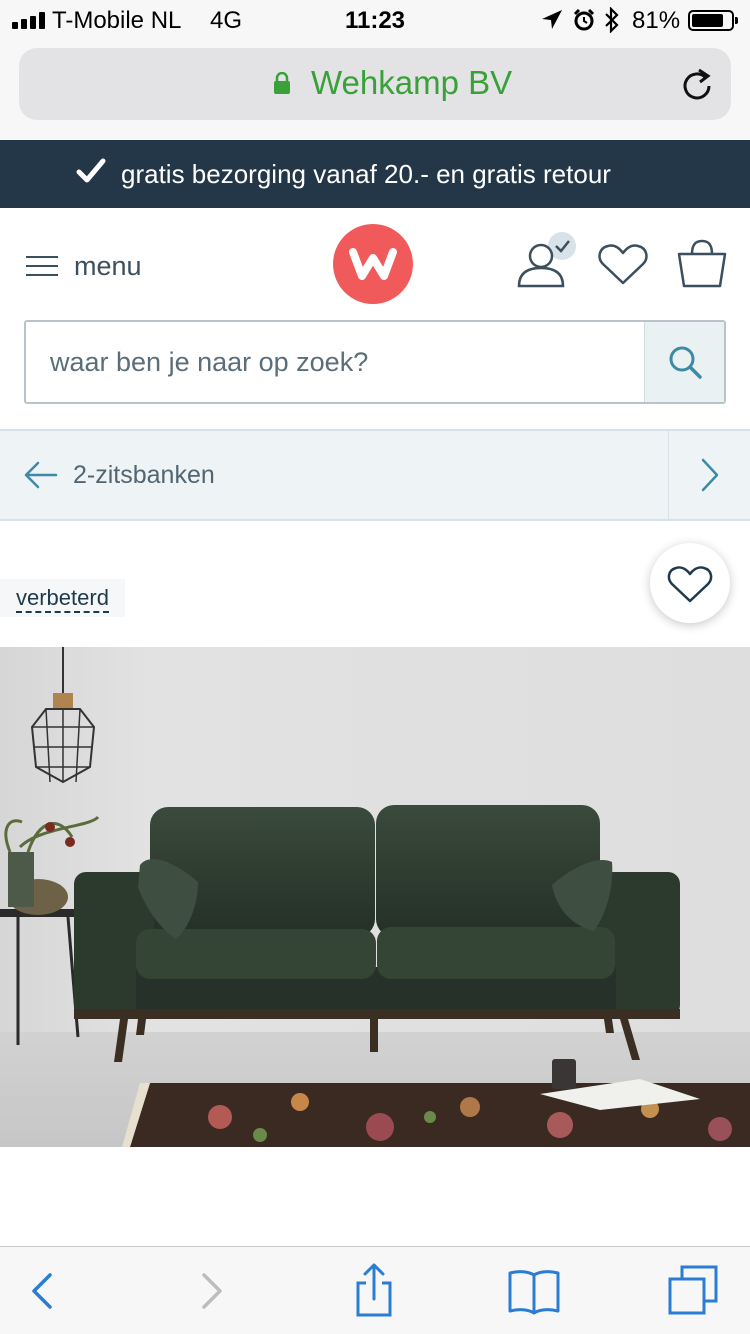  I want to click on address-bar: Wehkamp BV, so click(375, 84).